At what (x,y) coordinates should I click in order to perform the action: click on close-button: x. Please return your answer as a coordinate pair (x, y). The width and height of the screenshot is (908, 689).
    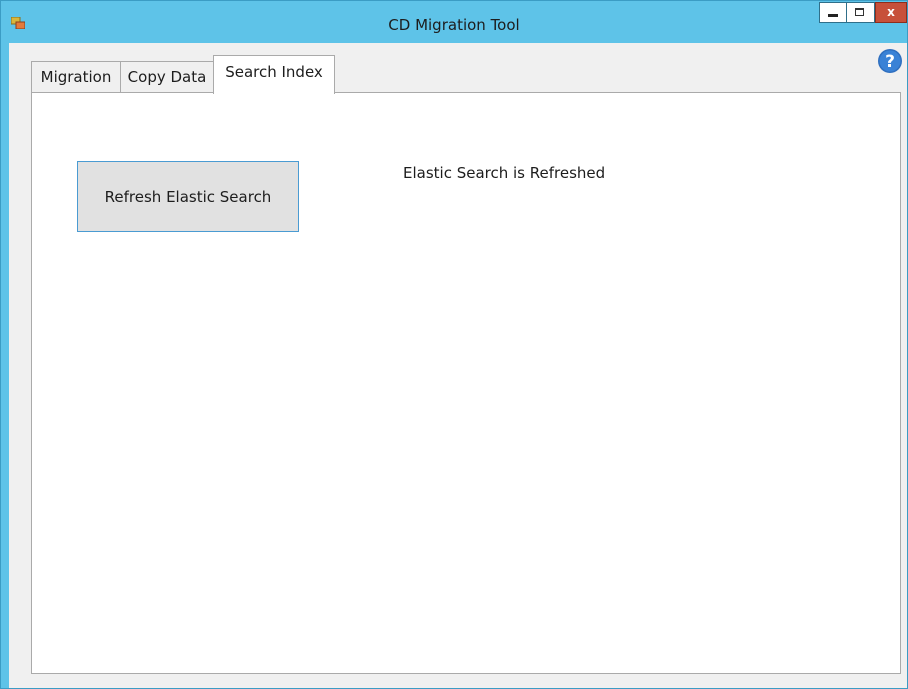
    Looking at the image, I should click on (891, 12).